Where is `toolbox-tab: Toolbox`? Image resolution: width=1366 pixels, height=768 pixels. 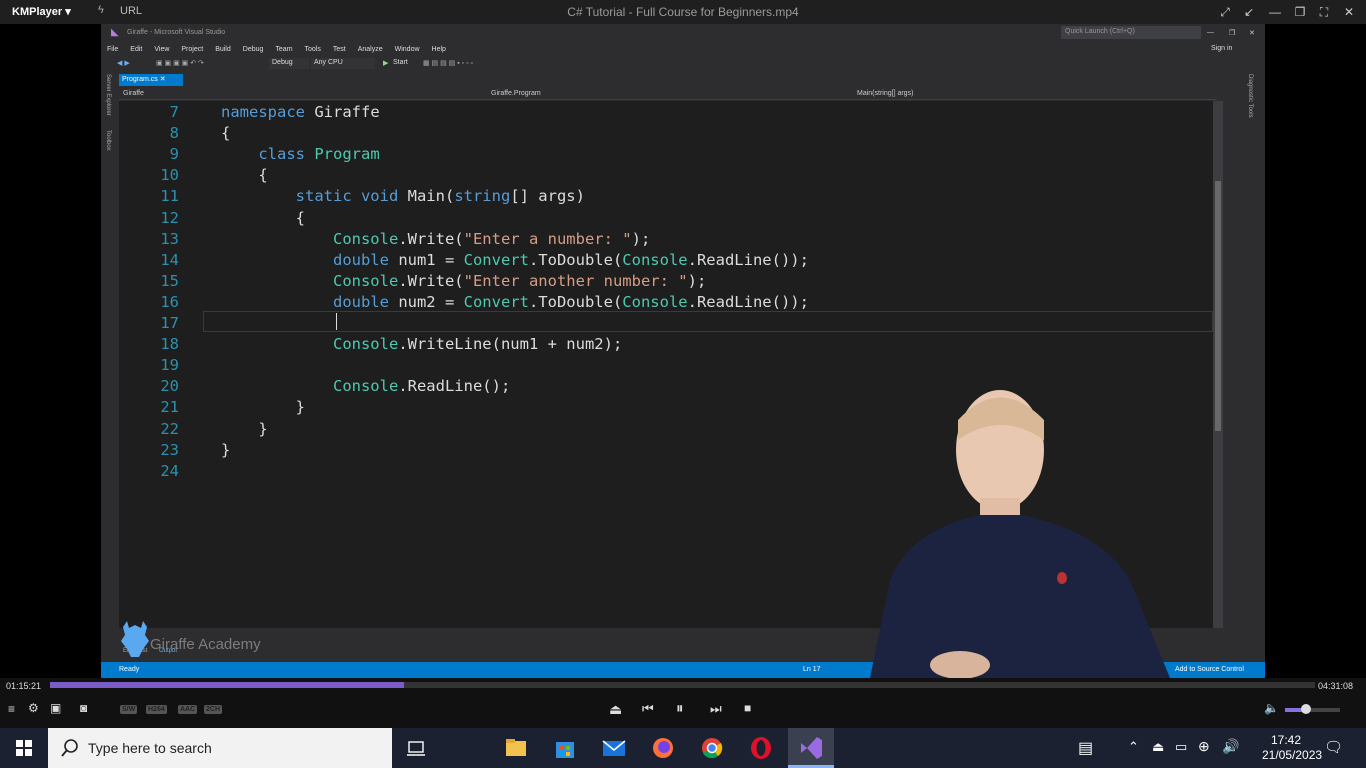 toolbox-tab: Toolbox is located at coordinates (108, 140).